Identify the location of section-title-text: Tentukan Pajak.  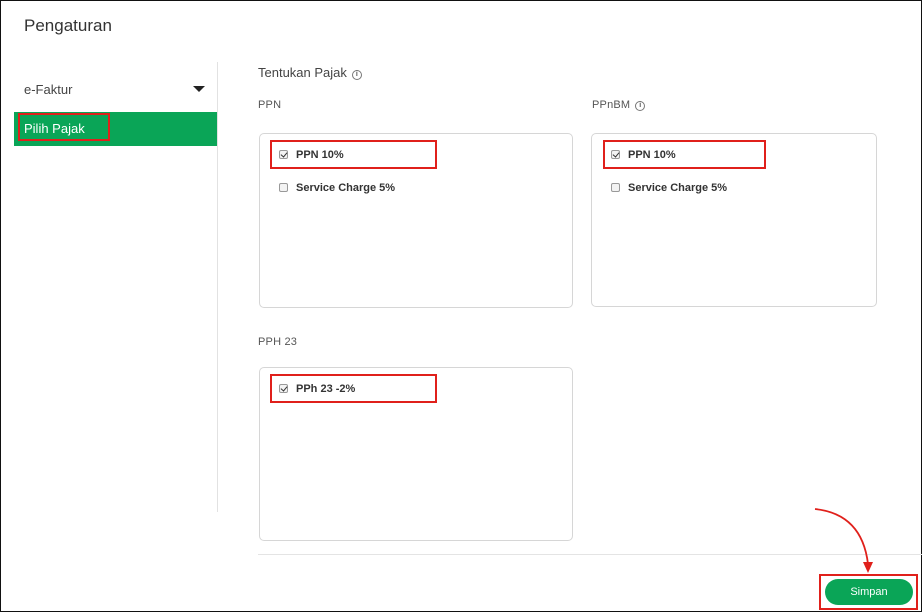
(302, 72).